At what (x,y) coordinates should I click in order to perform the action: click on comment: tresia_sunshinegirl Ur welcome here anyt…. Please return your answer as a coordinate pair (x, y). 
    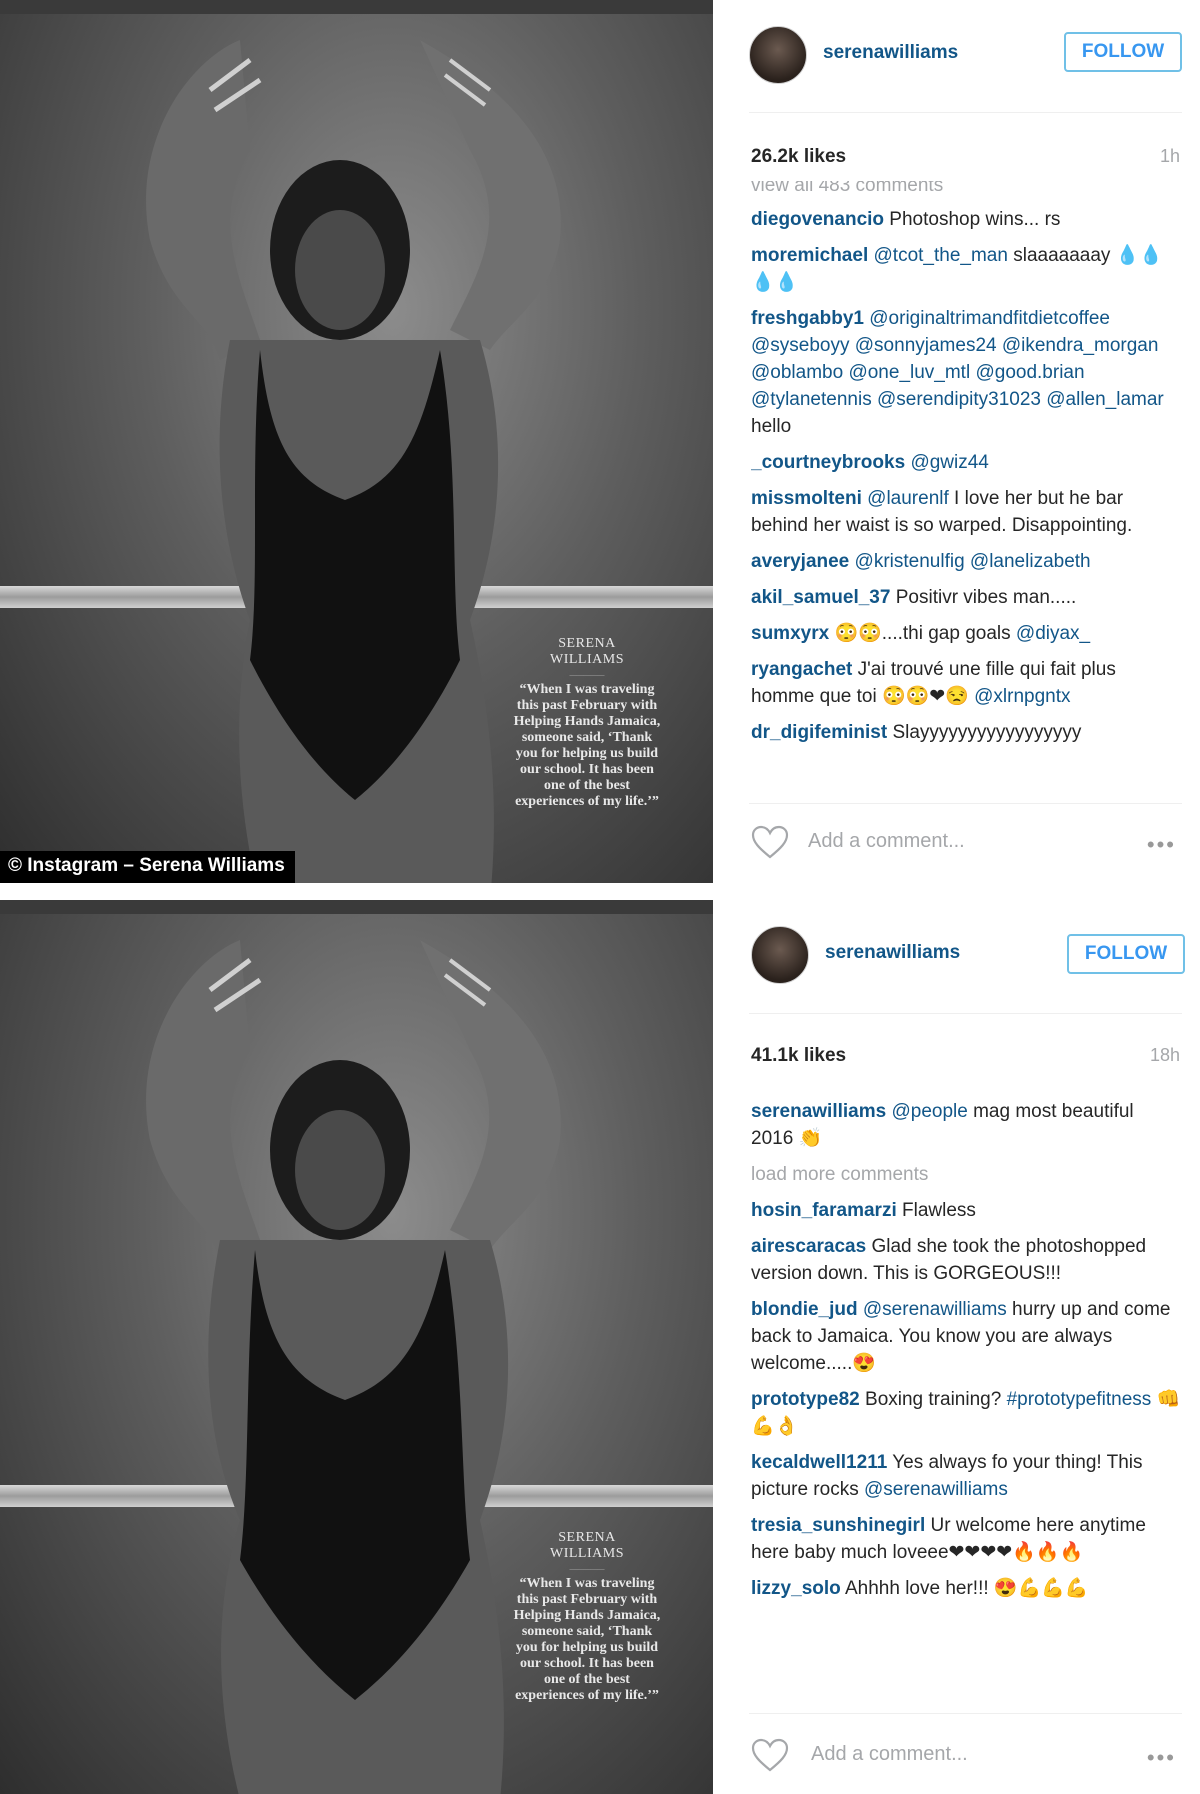
    Looking at the image, I should click on (966, 1539).